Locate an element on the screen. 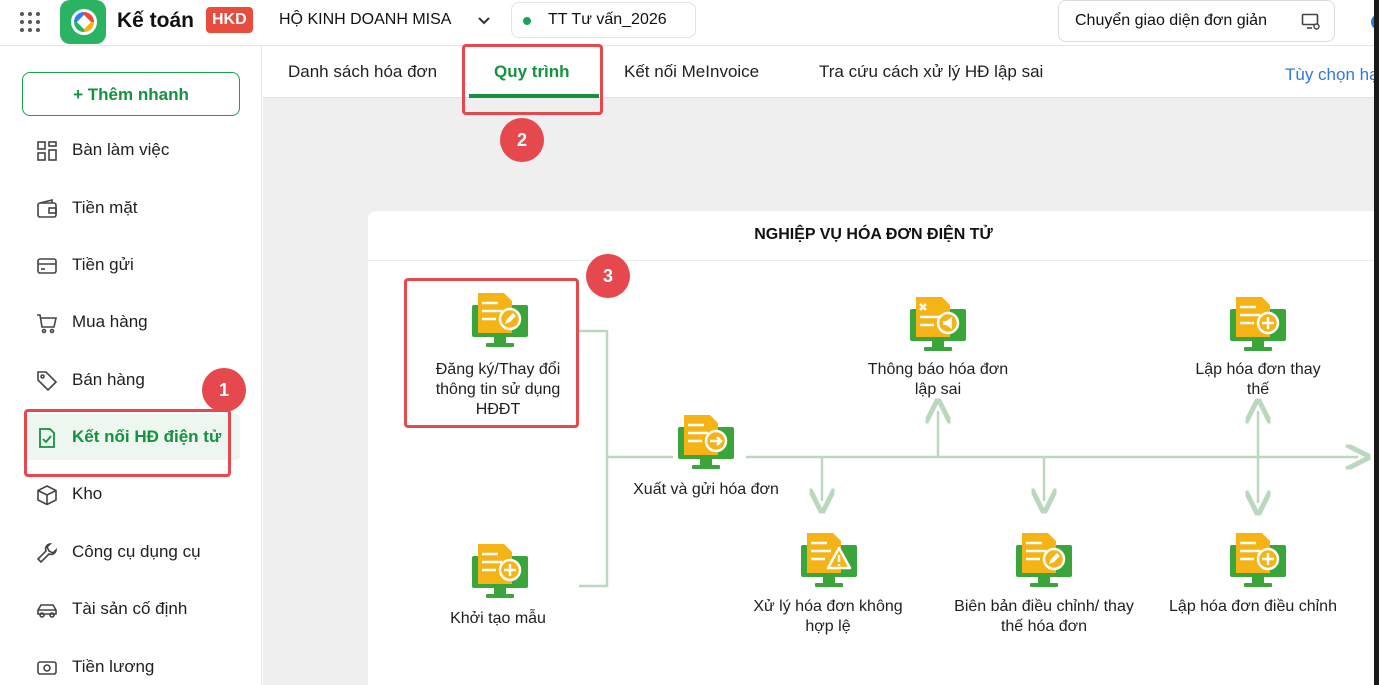 The height and width of the screenshot is (685, 1379). sidebar-item-fixed-assets: Tài sản cố định is located at coordinates (133, 609).